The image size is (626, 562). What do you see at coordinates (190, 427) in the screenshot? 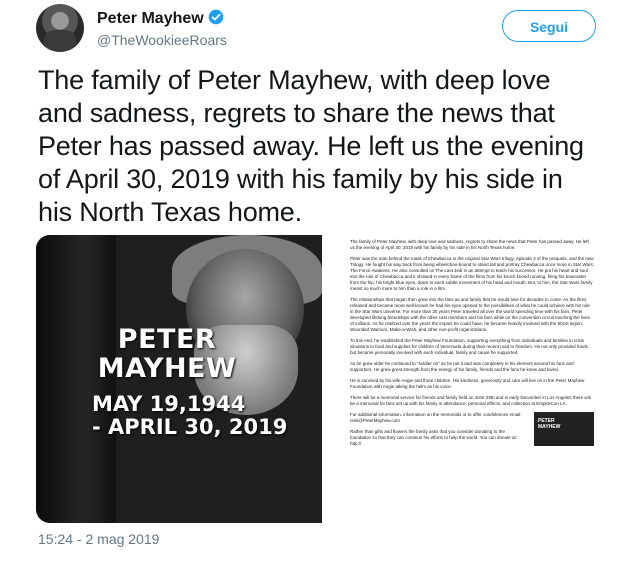
I see `photo-dates-line2: - APRIL 30, 2019` at bounding box center [190, 427].